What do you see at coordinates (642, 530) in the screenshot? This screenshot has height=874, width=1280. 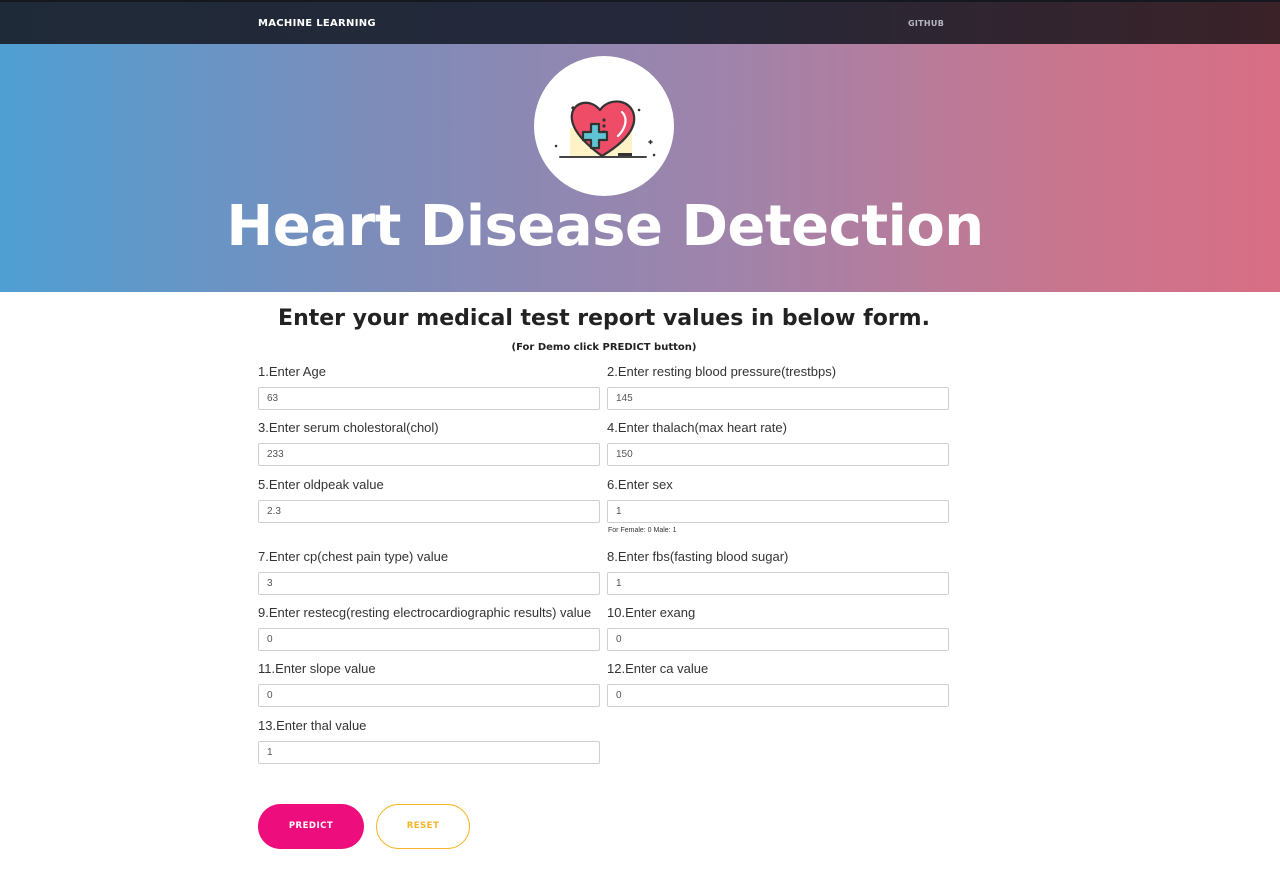 I see `sex-help-text: For Female: 0 Male: 1` at bounding box center [642, 530].